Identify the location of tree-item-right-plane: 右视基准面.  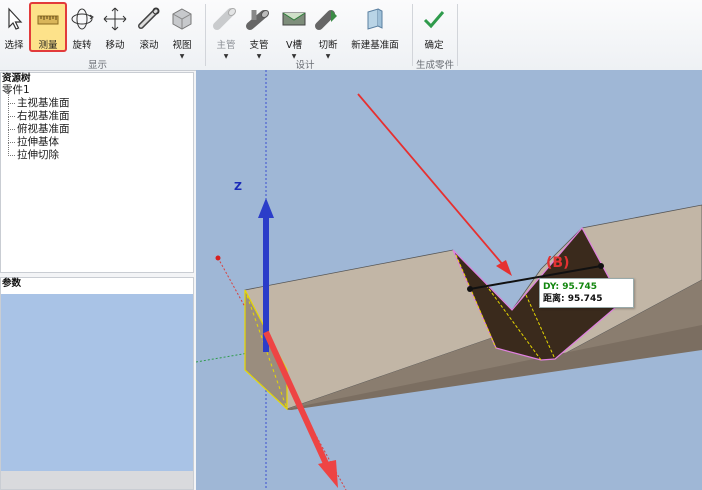
(97, 113).